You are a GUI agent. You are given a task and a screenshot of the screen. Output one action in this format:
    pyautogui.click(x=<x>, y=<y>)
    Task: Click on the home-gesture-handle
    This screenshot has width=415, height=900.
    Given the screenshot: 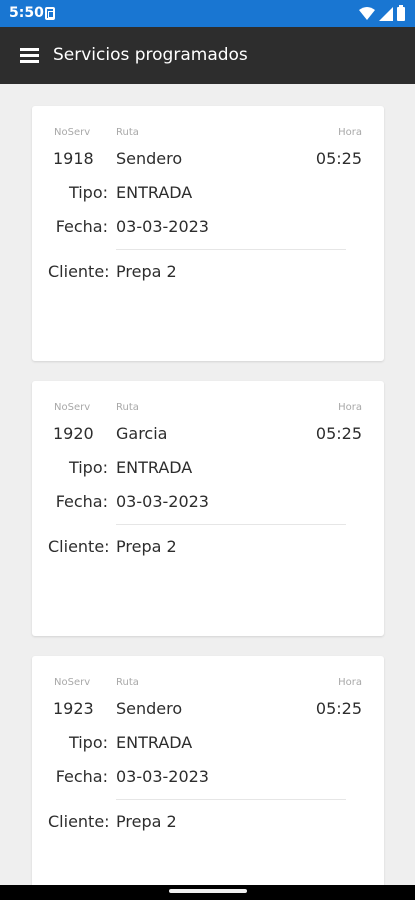 What is the action you would take?
    pyautogui.click(x=208, y=891)
    